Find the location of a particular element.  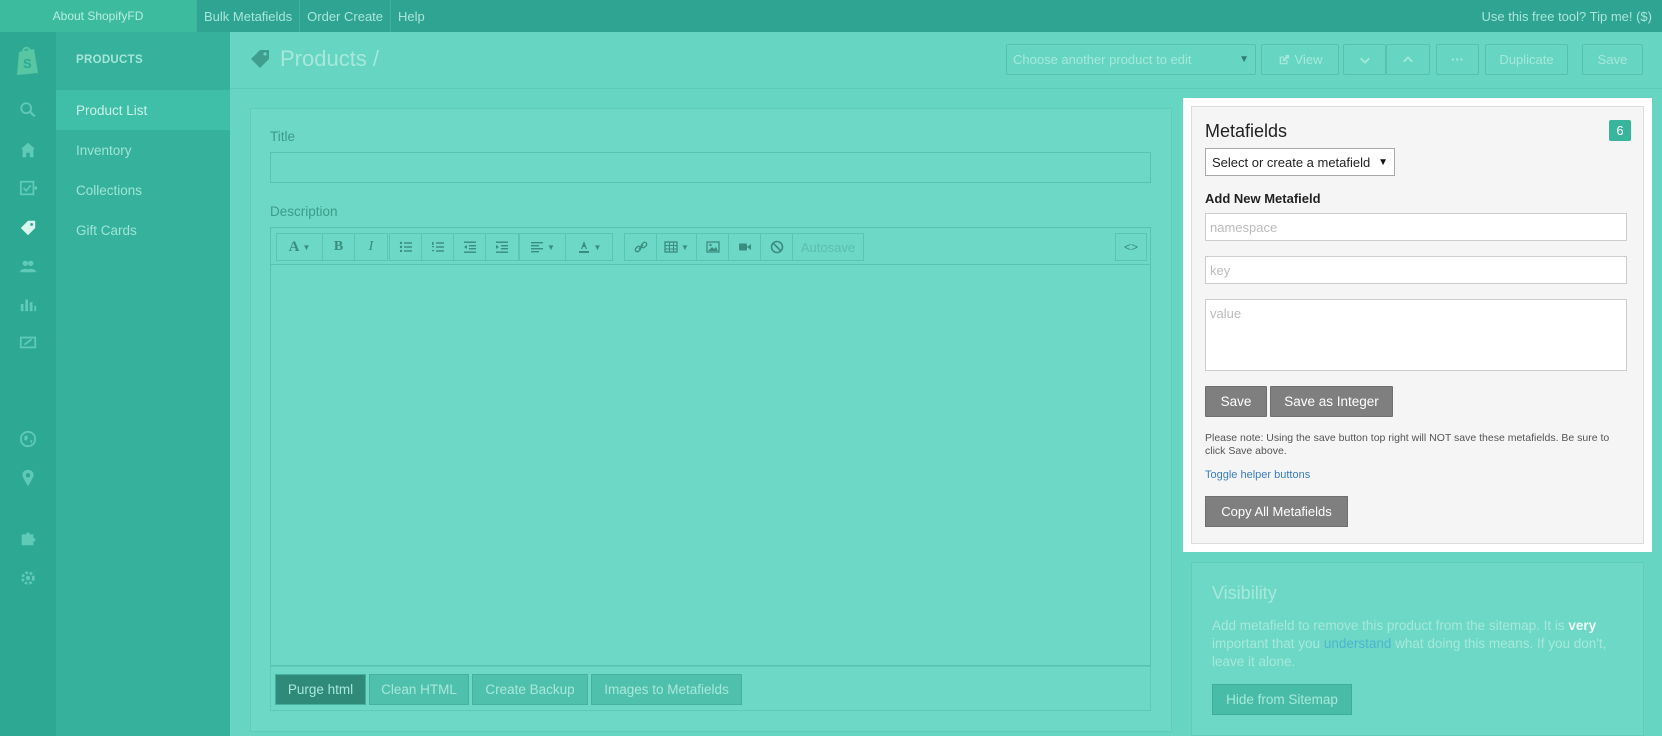

images-to-metafields-button: Images to Metafields is located at coordinates (666, 689).